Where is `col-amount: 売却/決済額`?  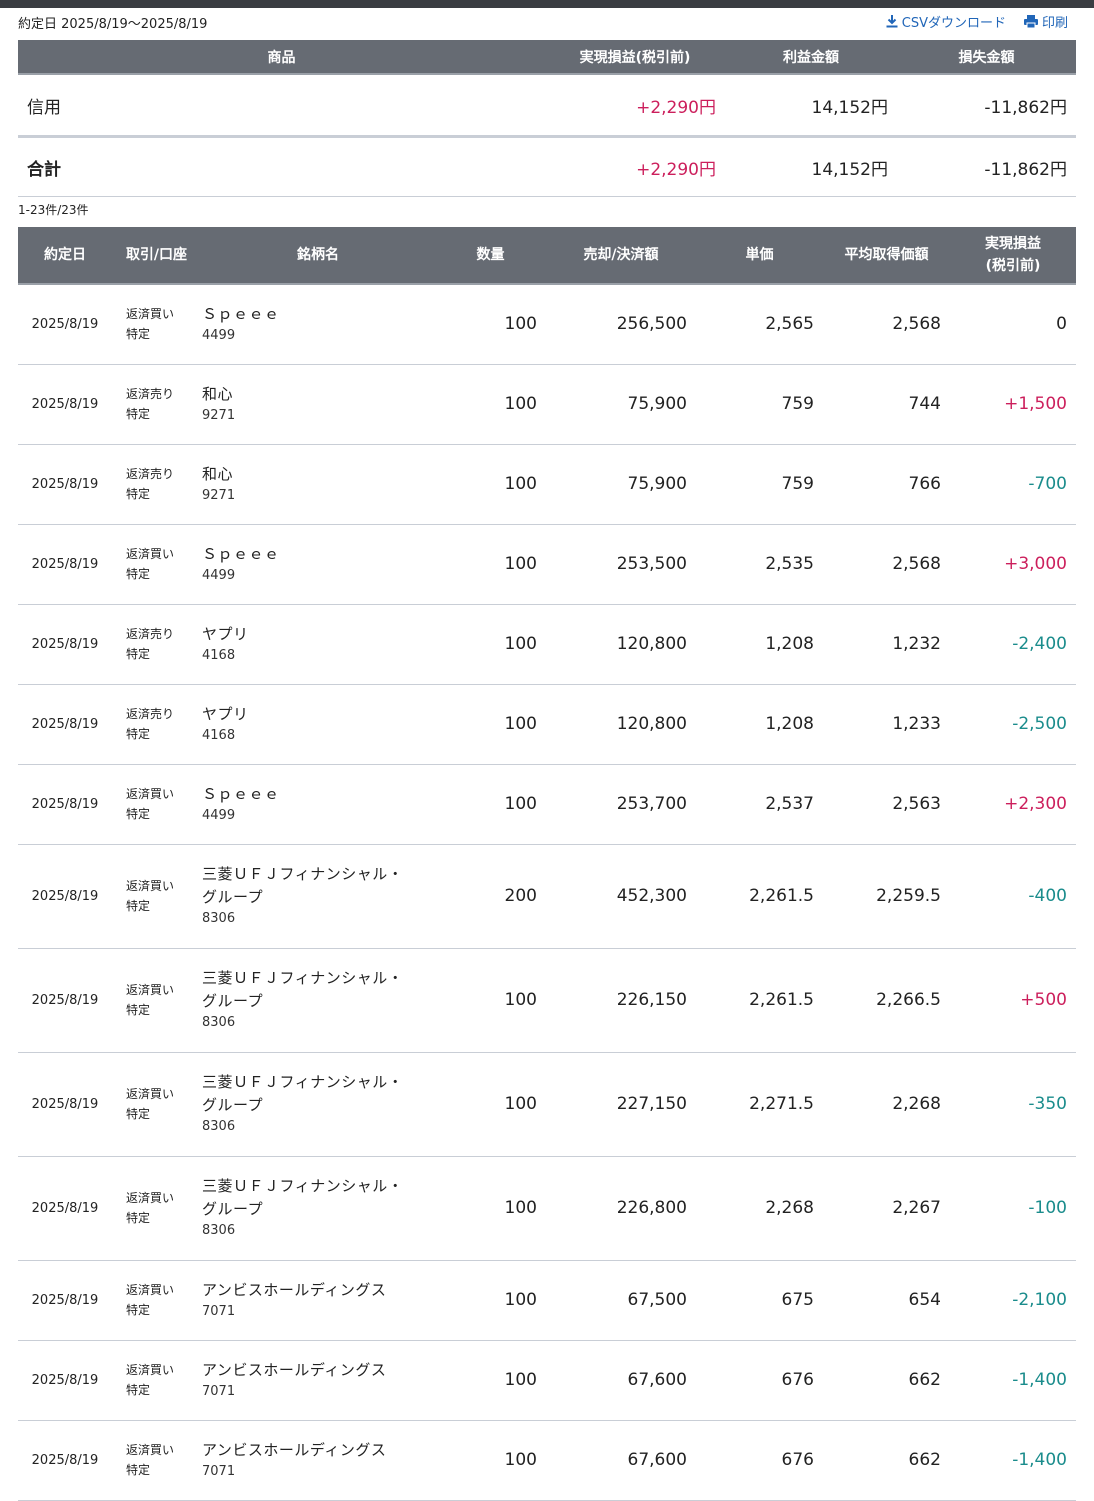 col-amount: 売却/決済額 is located at coordinates (621, 256).